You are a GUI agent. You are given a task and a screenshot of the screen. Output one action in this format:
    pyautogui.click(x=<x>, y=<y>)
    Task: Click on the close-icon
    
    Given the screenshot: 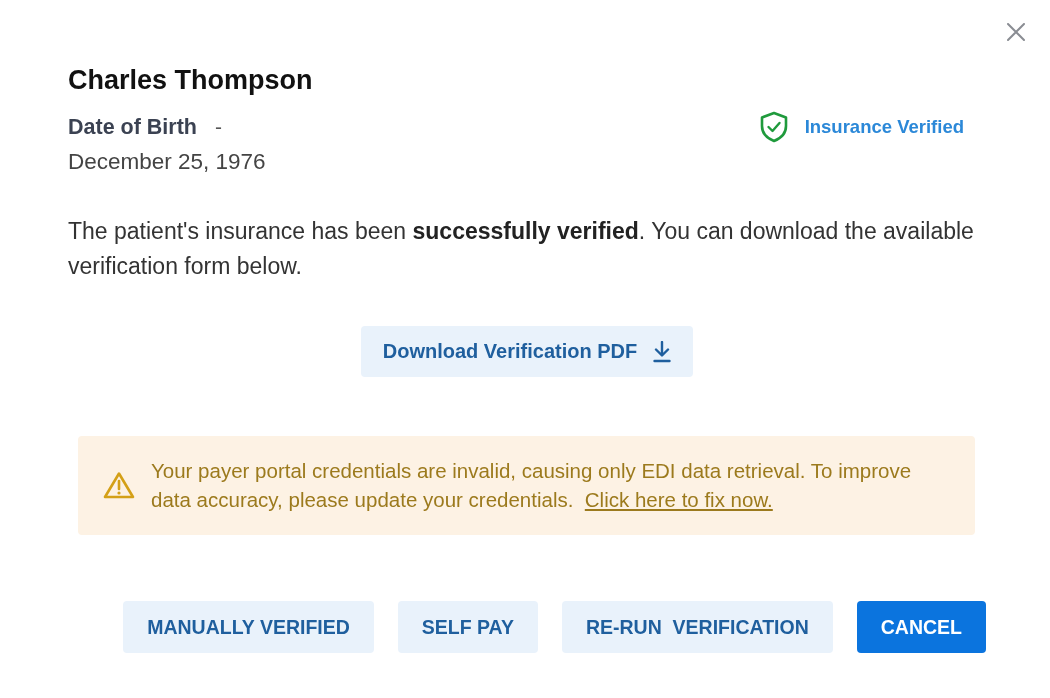 What is the action you would take?
    pyautogui.click(x=1016, y=32)
    